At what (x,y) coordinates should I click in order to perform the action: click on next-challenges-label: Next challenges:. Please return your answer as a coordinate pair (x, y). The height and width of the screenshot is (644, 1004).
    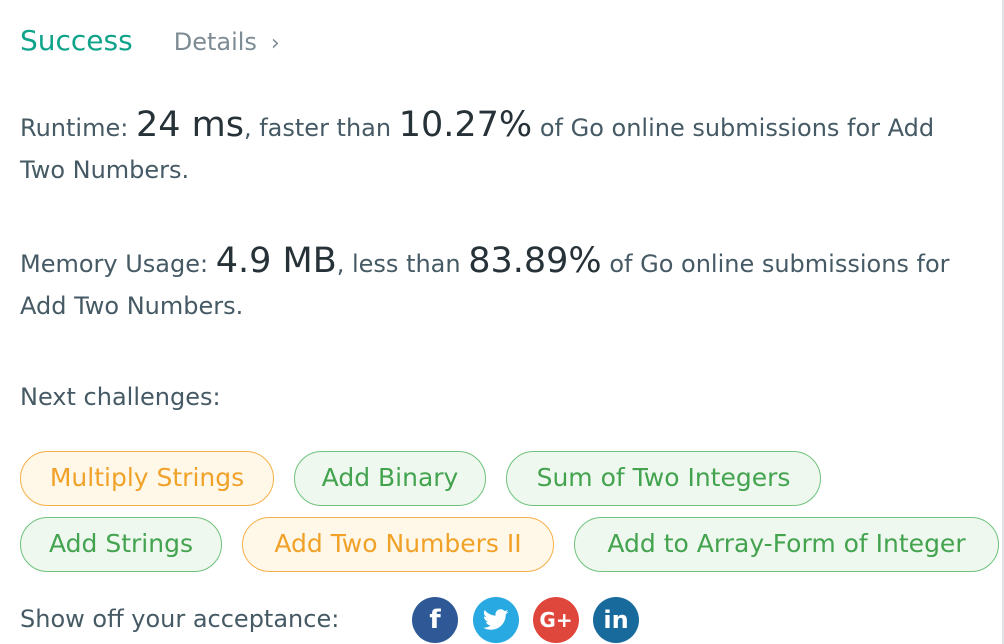
    Looking at the image, I should click on (120, 397).